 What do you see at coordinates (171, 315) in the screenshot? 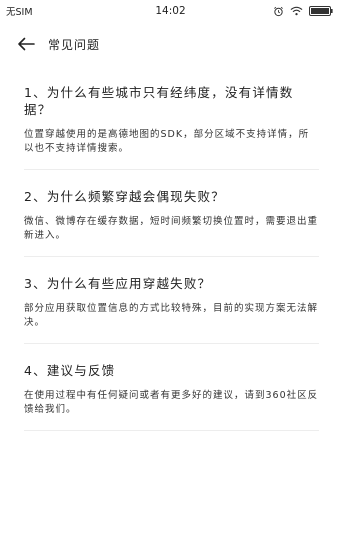
I see `faq-answer: 部分应用获取位置信息的方式比较特殊，目前的实现方案无法解决。` at bounding box center [171, 315].